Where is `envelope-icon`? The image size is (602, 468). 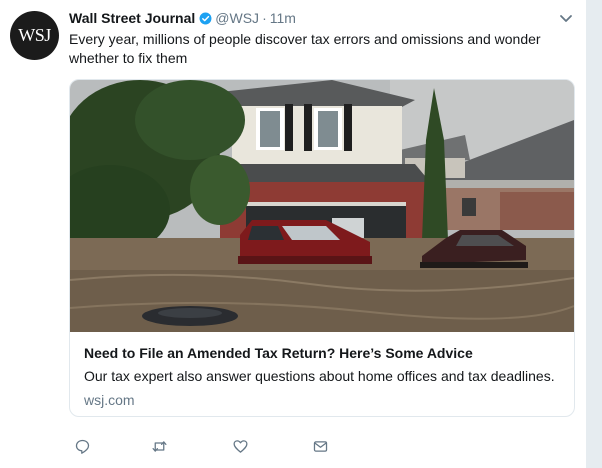
envelope-icon is located at coordinates (320, 446).